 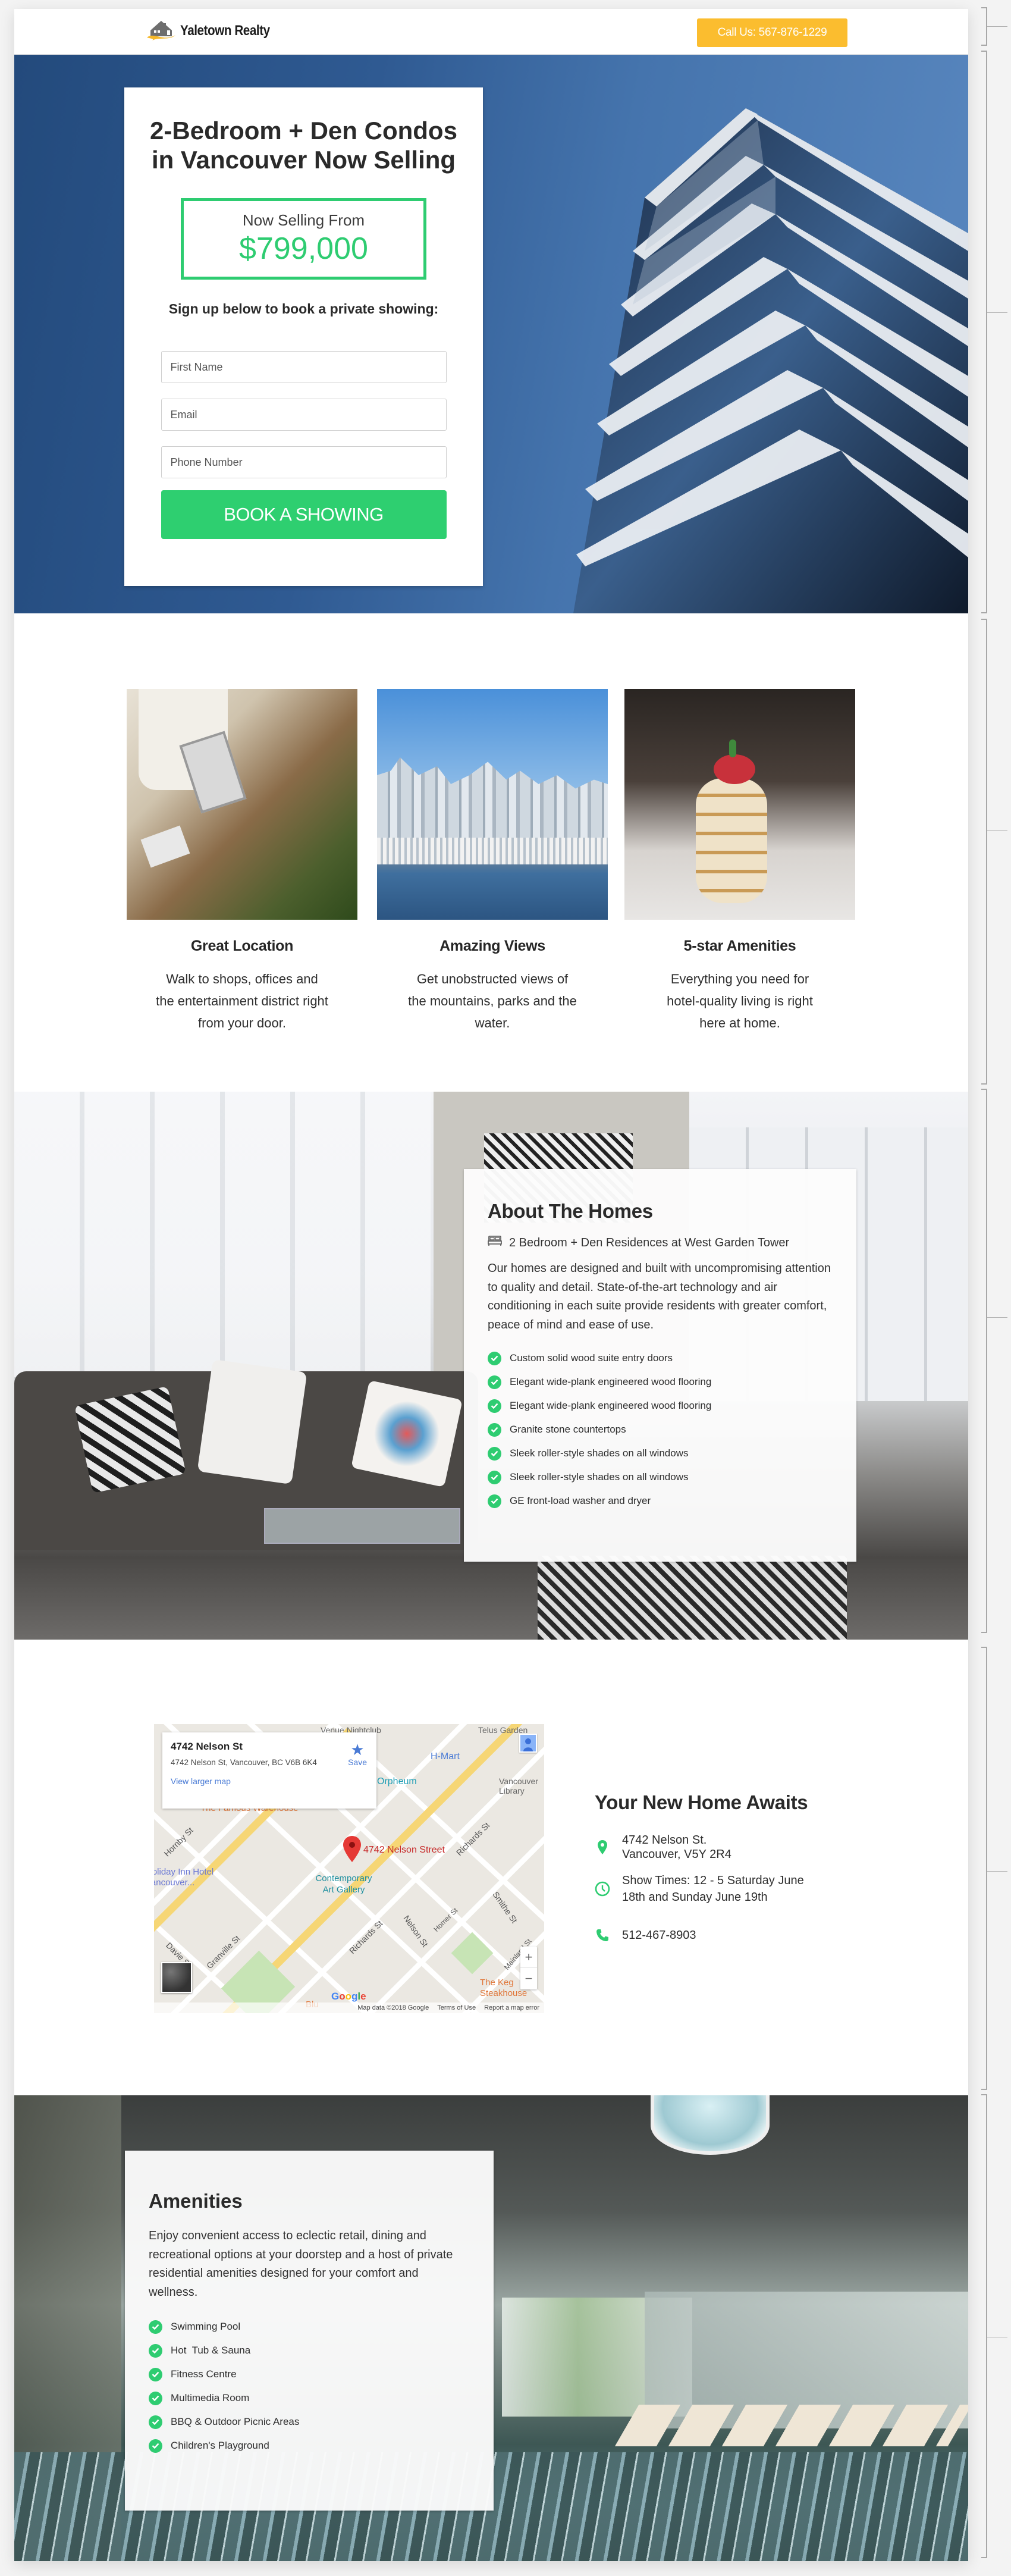 What do you see at coordinates (225, 31) in the screenshot?
I see `brand-name: Yaletown Realty` at bounding box center [225, 31].